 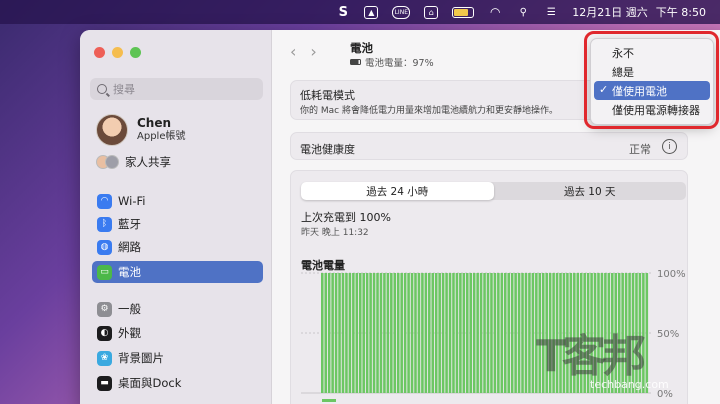 I want to click on sidebar-item-wallpaper: ❀ 背景圖片, so click(x=177, y=358).